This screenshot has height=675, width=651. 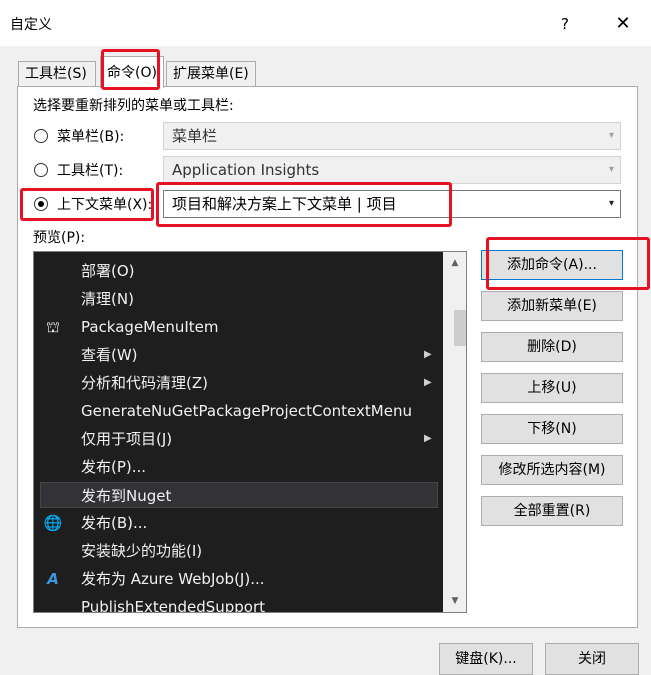 I want to click on context-menu-select-value: 项目和解决方案上下文菜单 | 项目, so click(x=284, y=204).